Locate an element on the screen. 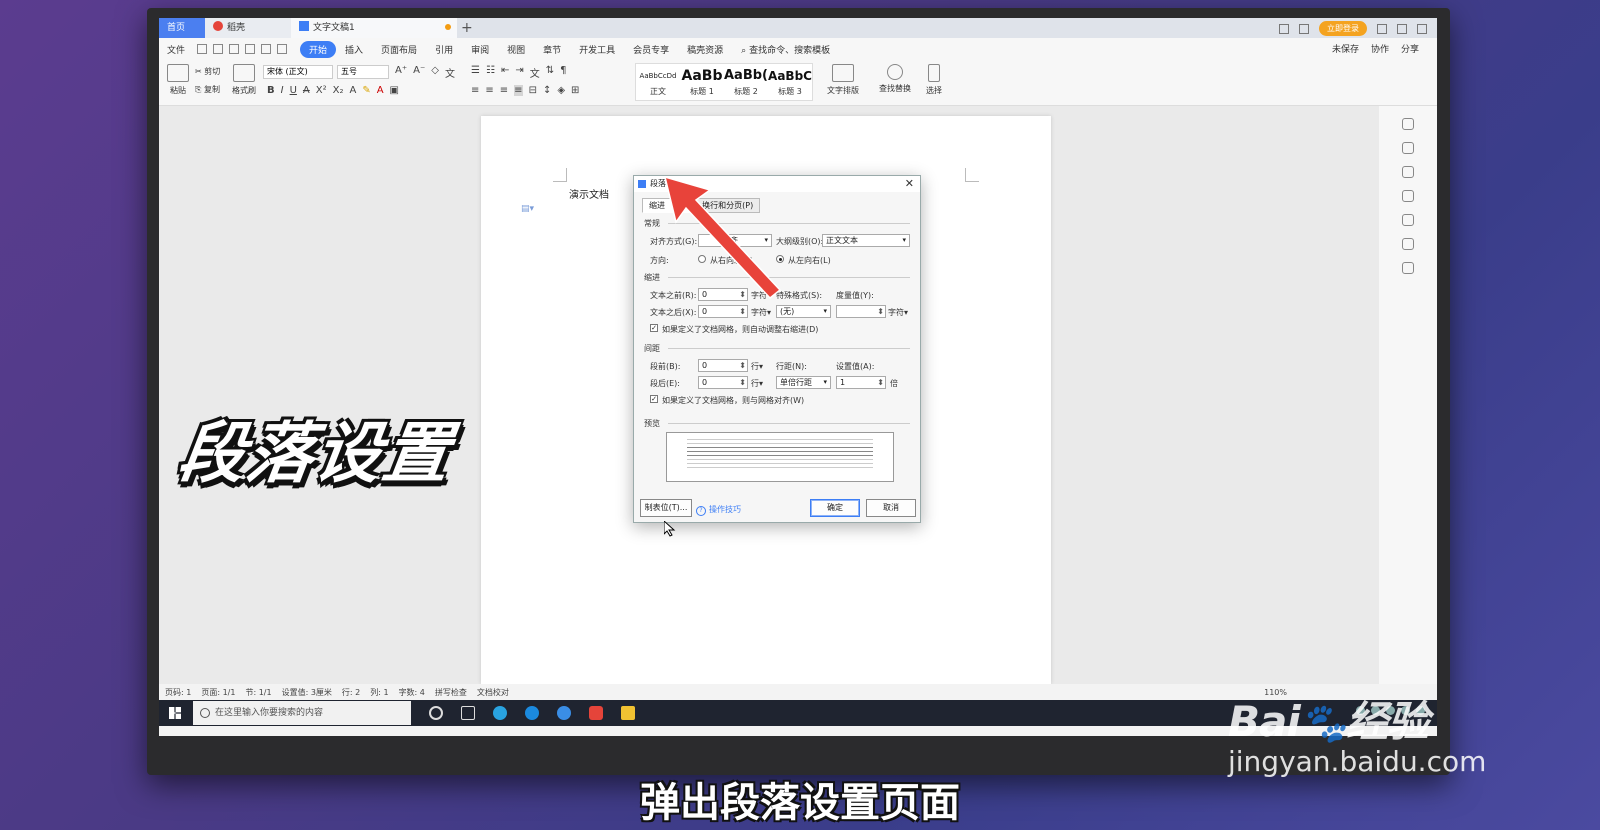 This screenshot has height=830, width=1600. status-column: 列: 1 is located at coordinates (379, 692).